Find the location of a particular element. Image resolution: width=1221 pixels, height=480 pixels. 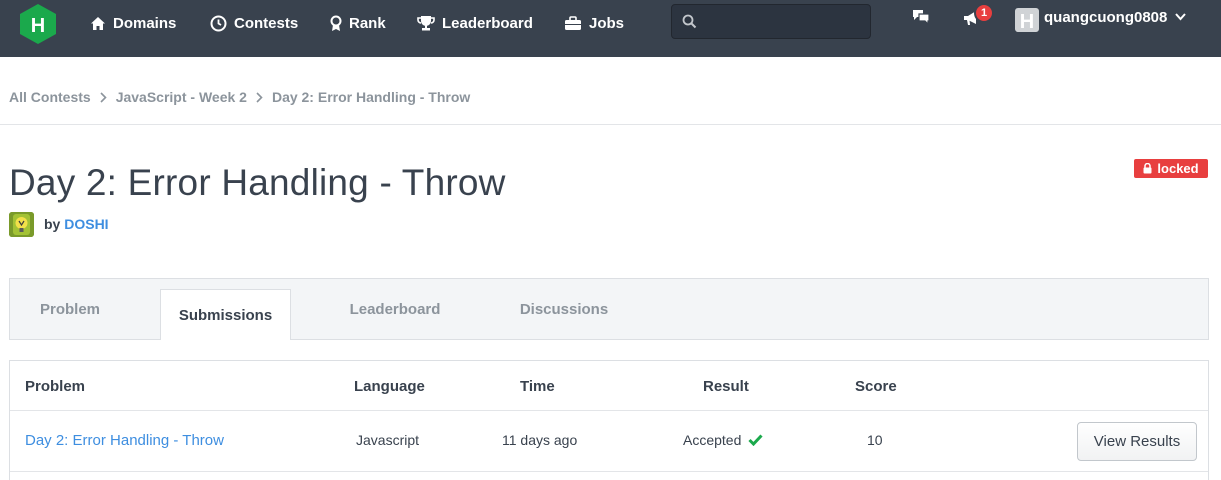

tab-leaderboard: Leaderboard is located at coordinates (395, 309).